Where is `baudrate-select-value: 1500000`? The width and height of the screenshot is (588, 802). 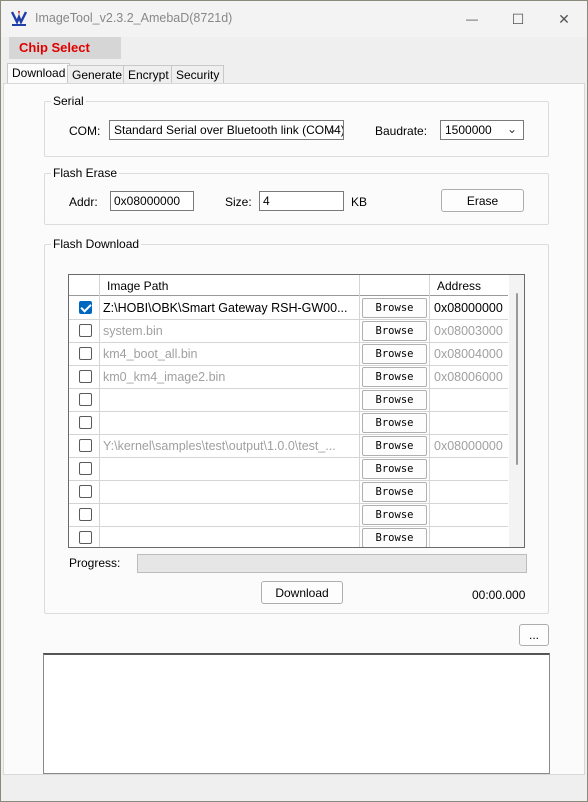 baudrate-select-value: 1500000 is located at coordinates (468, 130).